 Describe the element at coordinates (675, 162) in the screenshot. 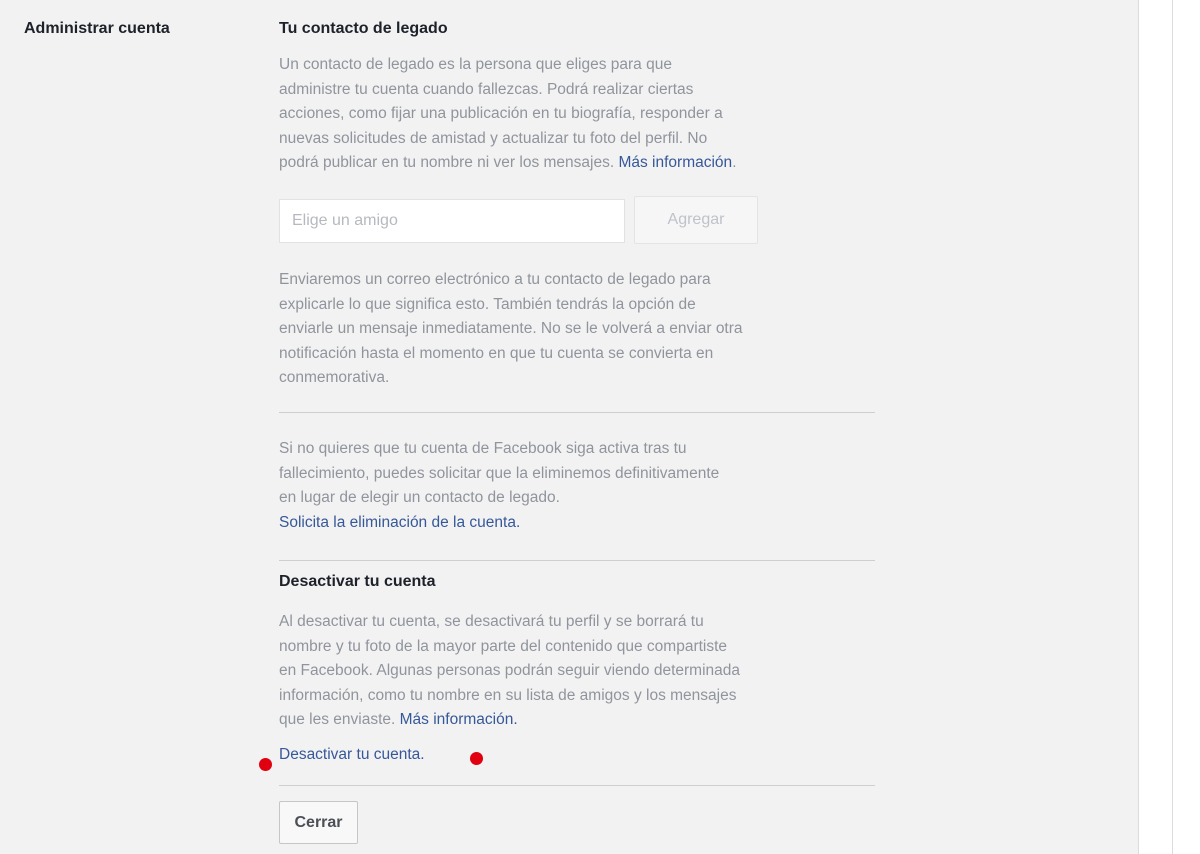

I see `more-info-link: Más información` at that location.